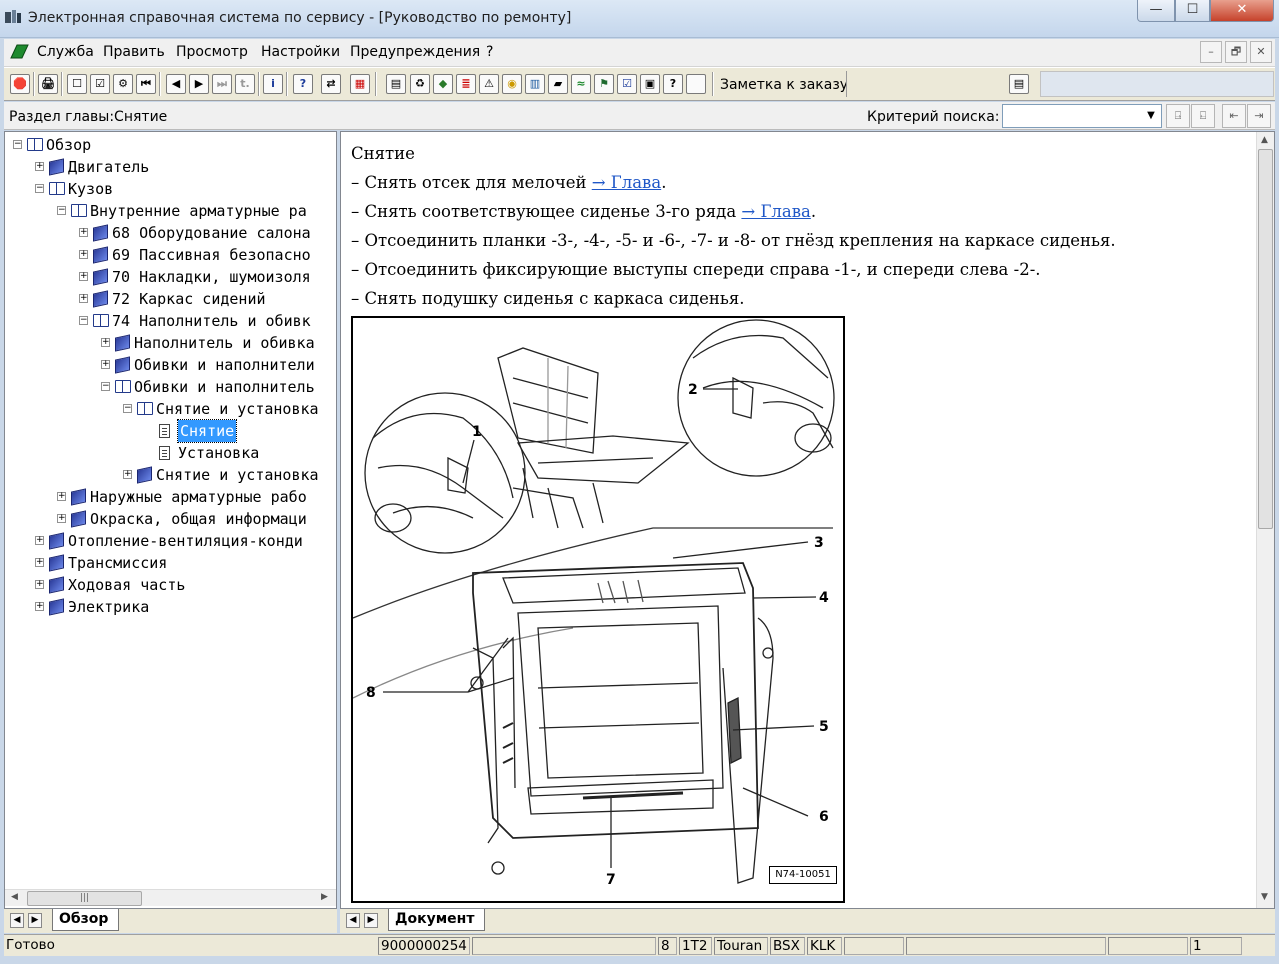  What do you see at coordinates (1178, 116) in the screenshot?
I see `search-prev-icon: ⍈` at bounding box center [1178, 116].